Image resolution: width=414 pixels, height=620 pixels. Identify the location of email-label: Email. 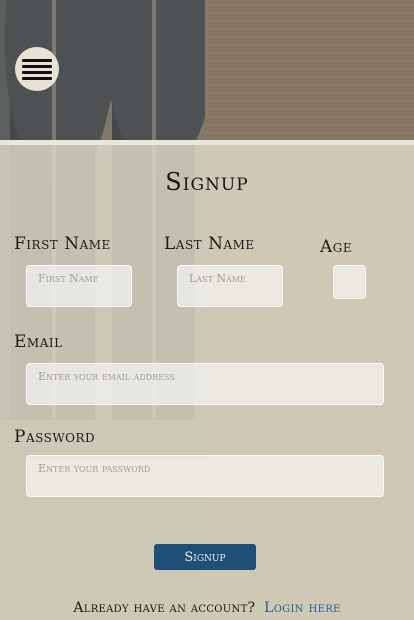
(38, 342).